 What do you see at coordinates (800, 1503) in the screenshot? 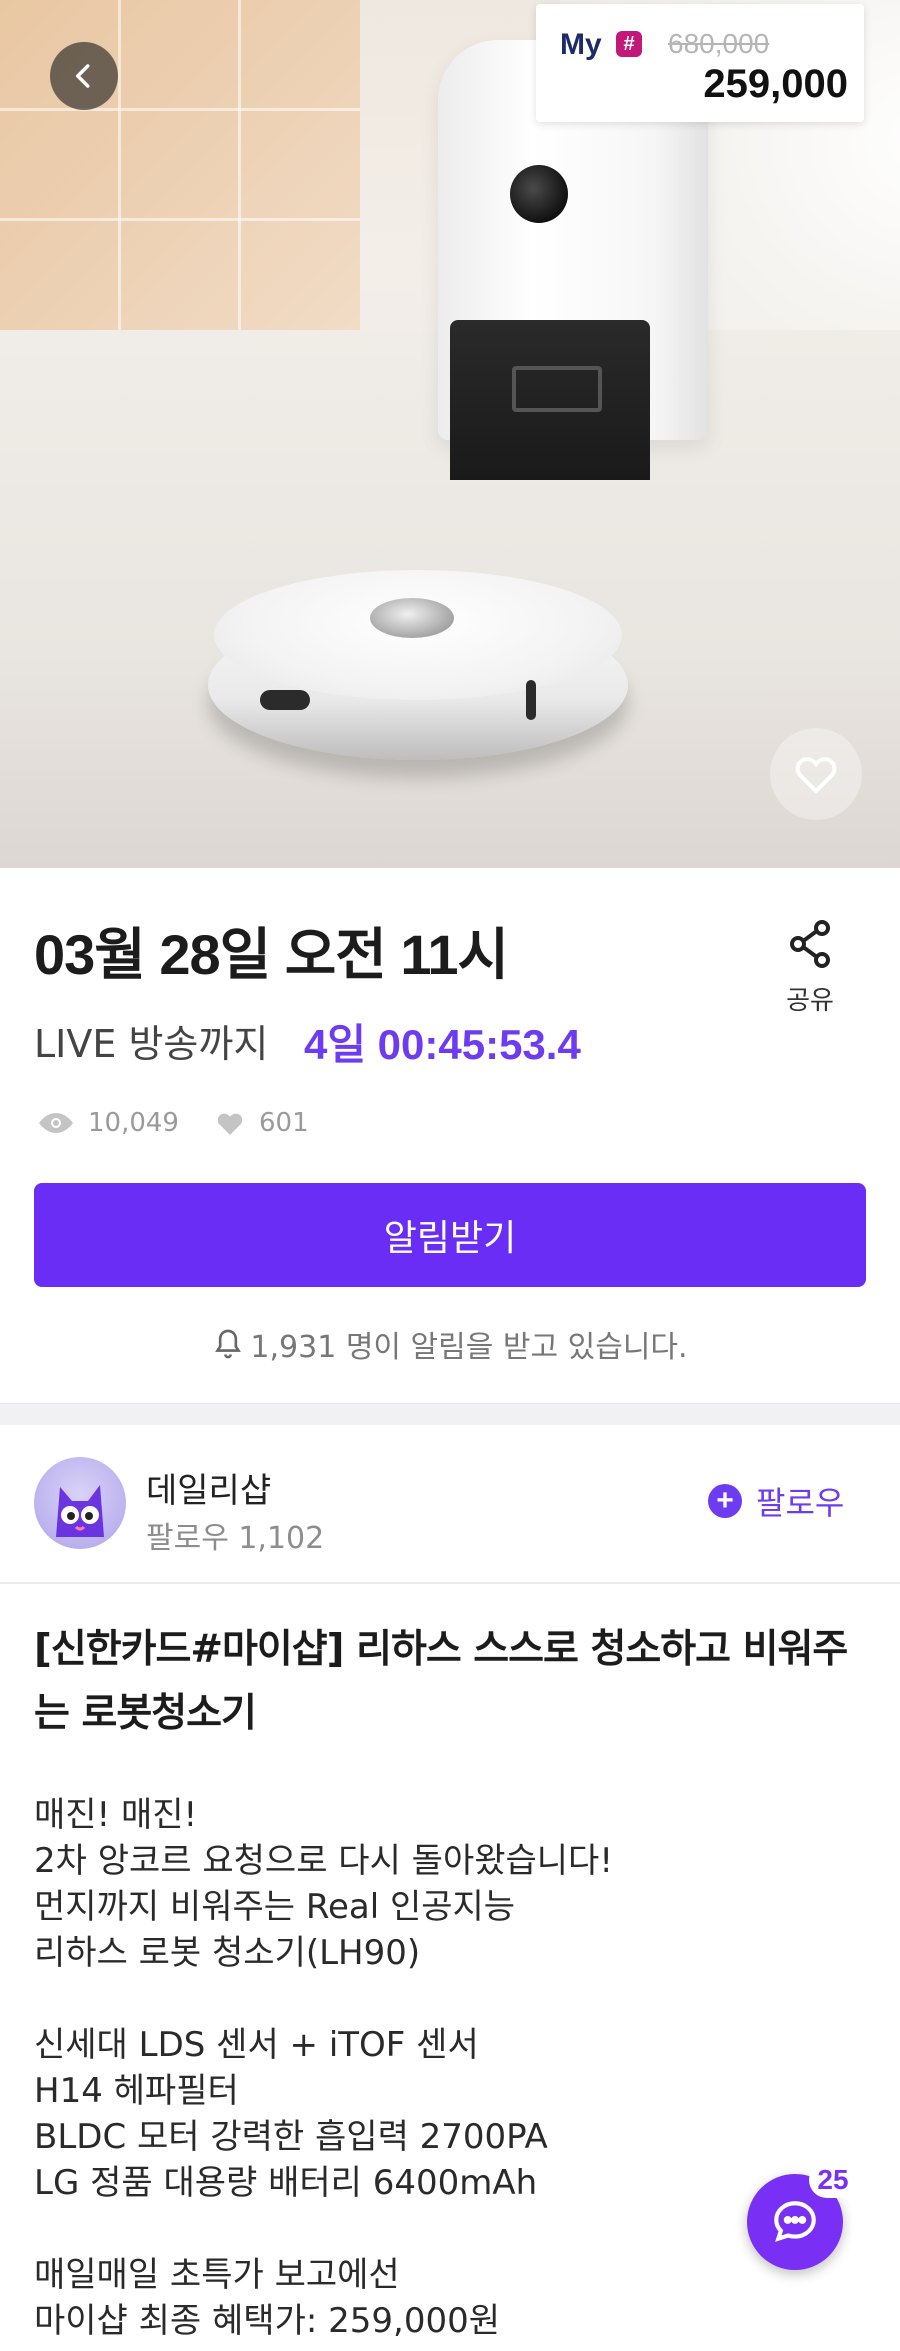
I see `follow-label: 팔로우` at bounding box center [800, 1503].